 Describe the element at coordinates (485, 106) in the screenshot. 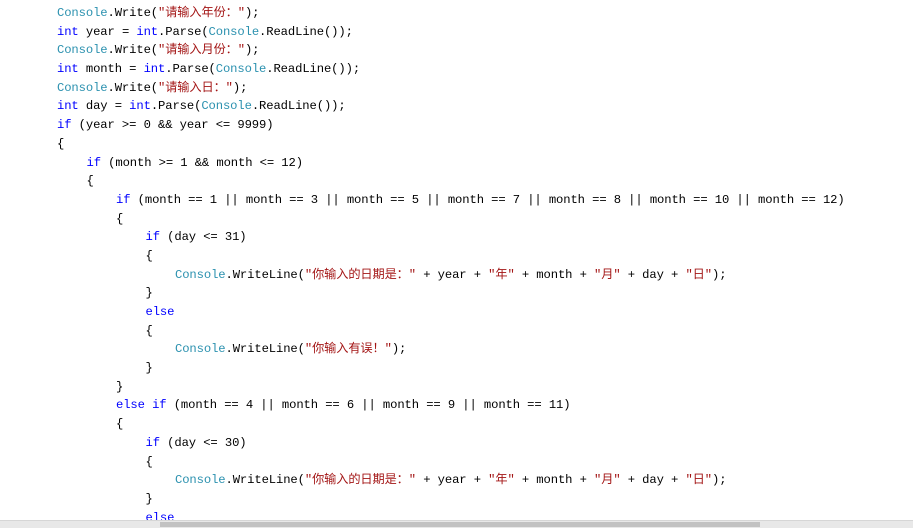

I see `code-line: int day = int.Parse(Console.ReadLine());` at that location.